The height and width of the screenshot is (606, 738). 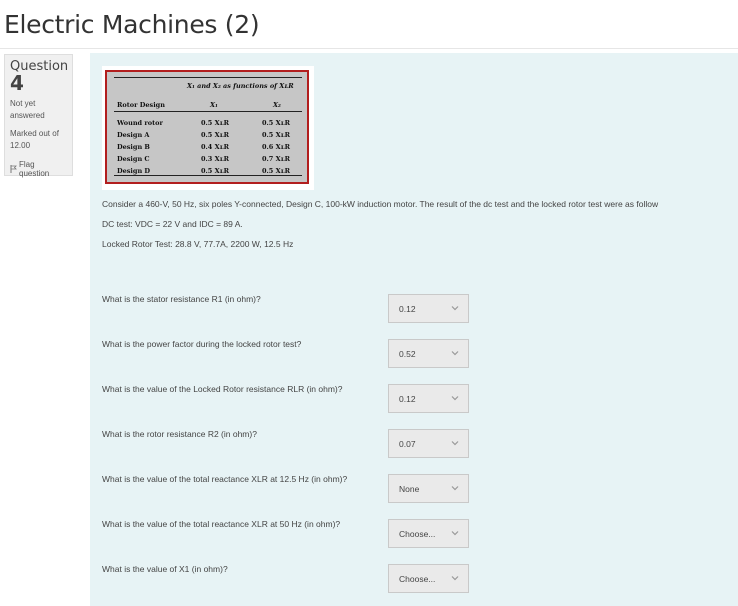 What do you see at coordinates (132, 24) in the screenshot?
I see `page-title: Electric Machines (2)` at bounding box center [132, 24].